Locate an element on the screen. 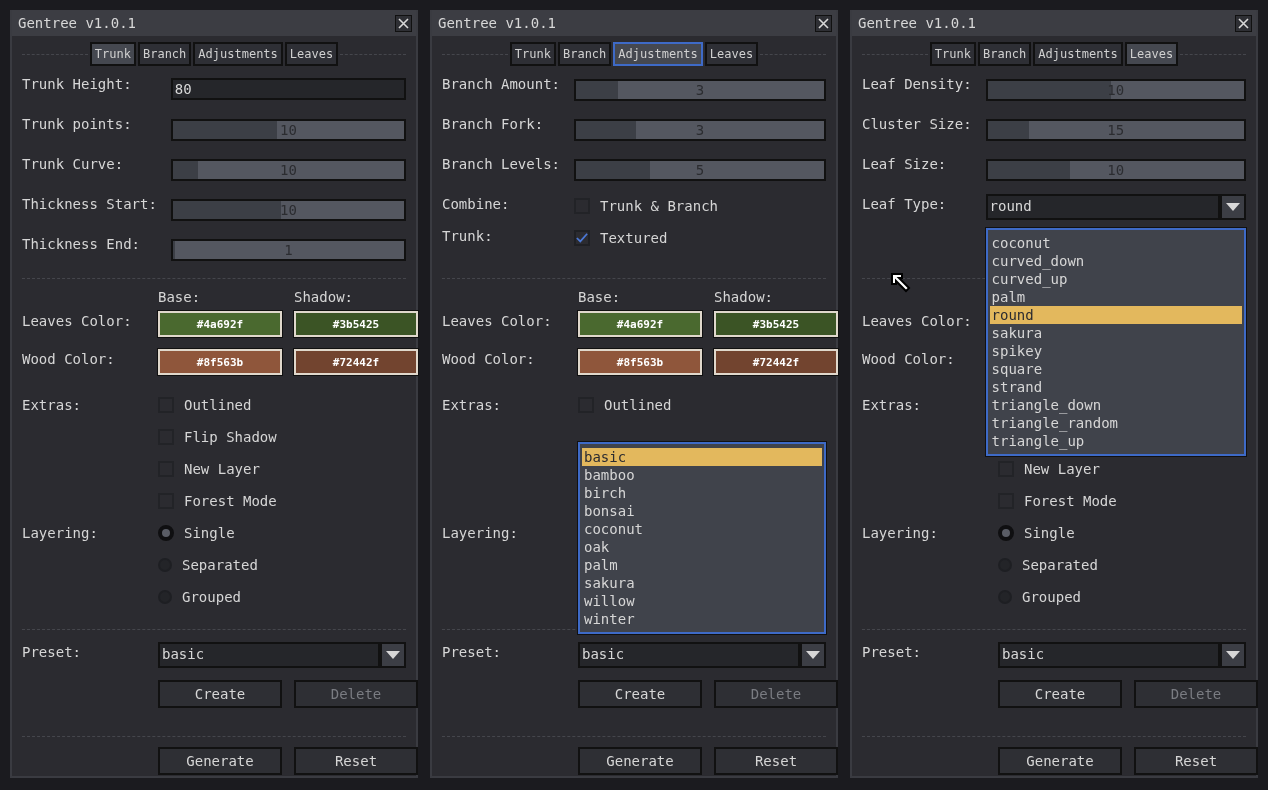  dropdown-option: strand is located at coordinates (1115, 387).